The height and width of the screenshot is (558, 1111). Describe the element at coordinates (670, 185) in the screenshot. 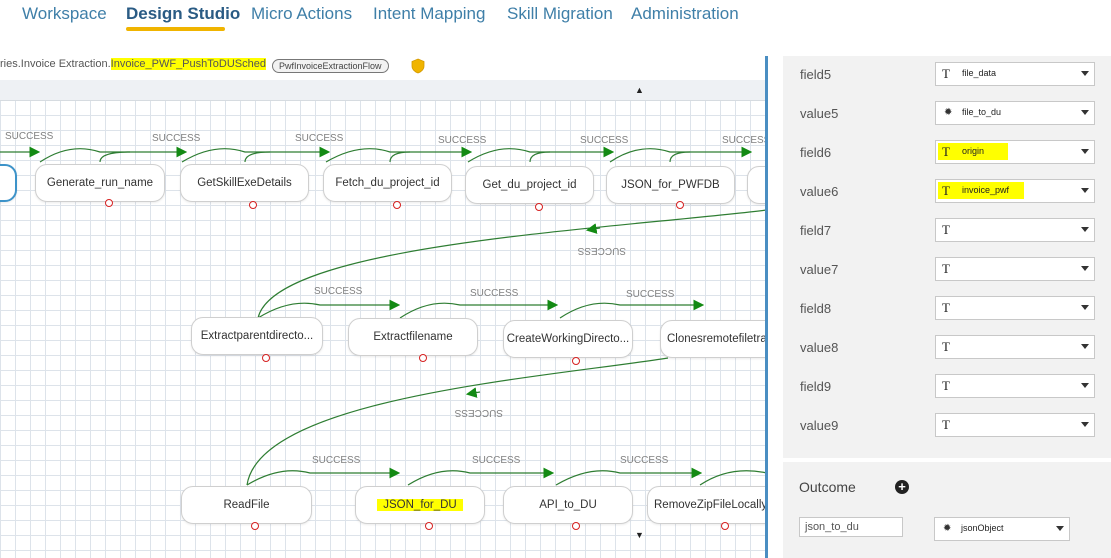

I see `flow-node: JSON_for_PWFDB` at that location.